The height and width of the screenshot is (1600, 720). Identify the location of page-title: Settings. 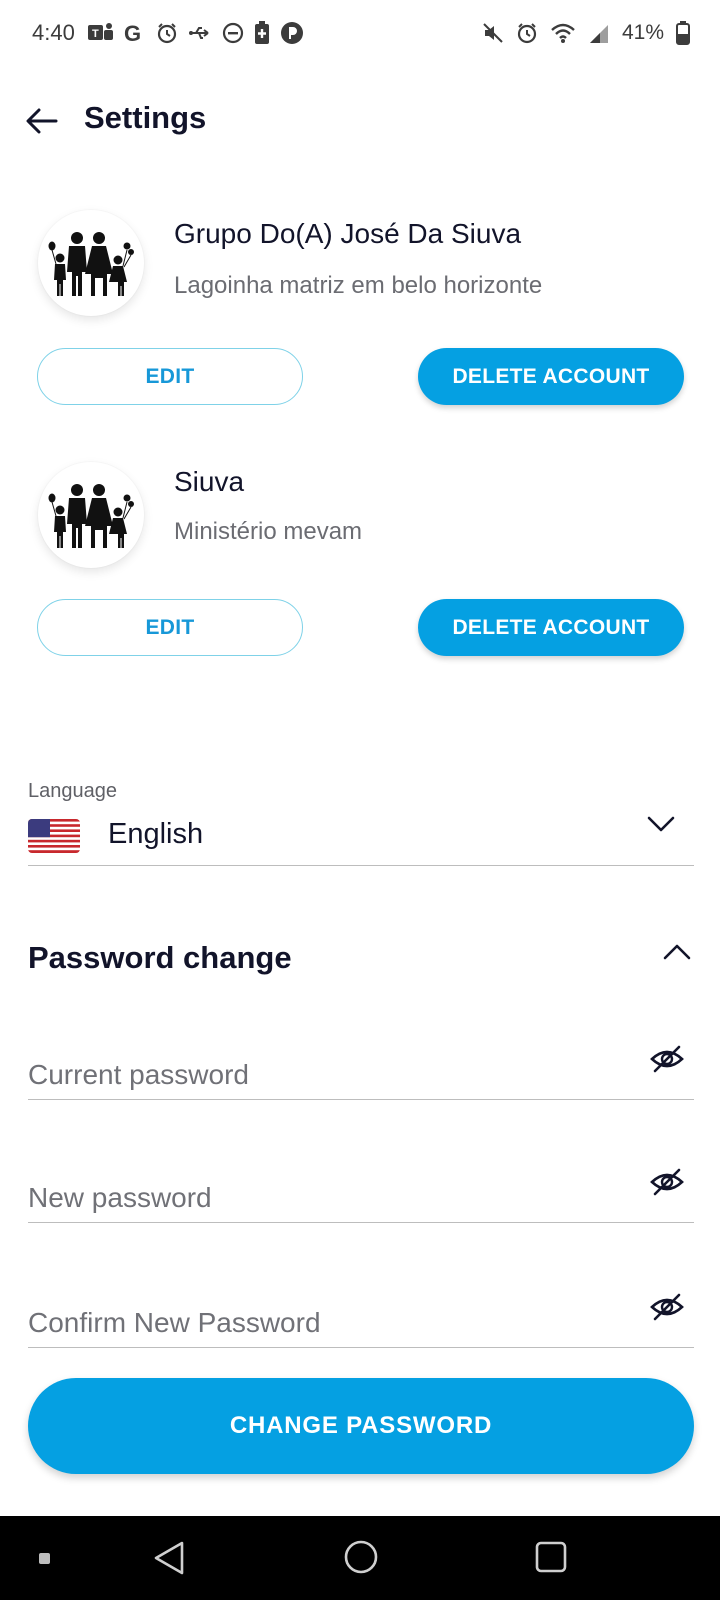
(145, 117).